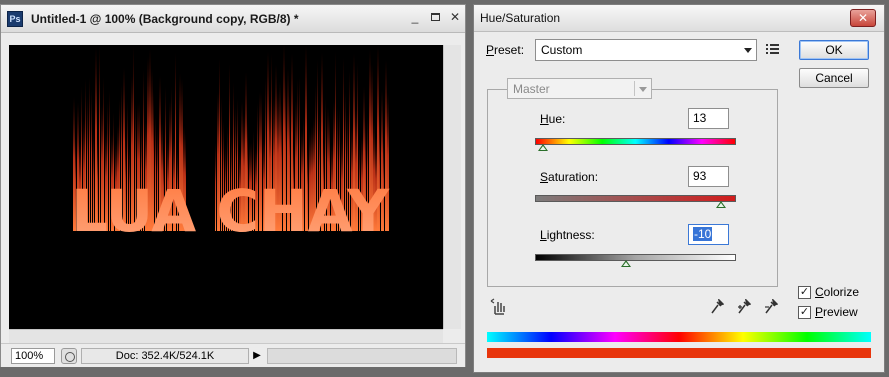 This screenshot has height=377, width=889. Describe the element at coordinates (834, 50) in the screenshot. I see `ok-button: OK` at that location.